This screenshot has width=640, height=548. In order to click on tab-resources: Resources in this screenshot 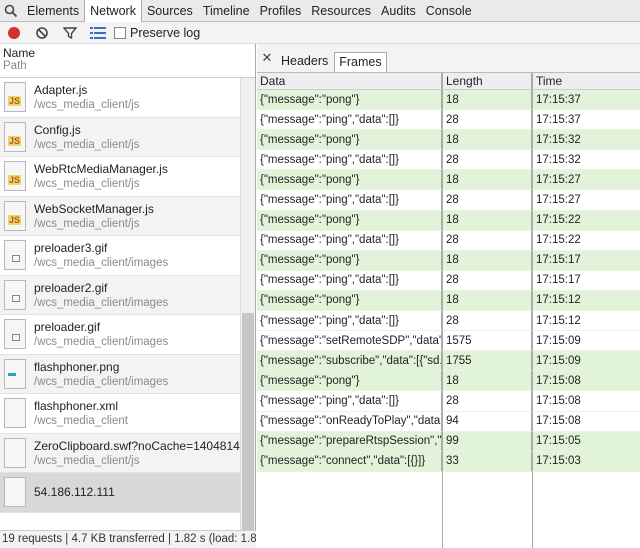, I will do `click(341, 11)`.